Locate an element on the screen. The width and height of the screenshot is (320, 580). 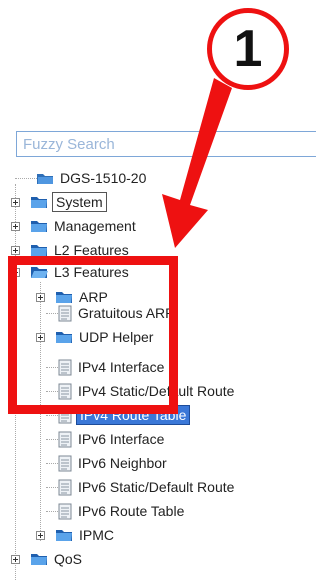
callout-number-badge: 1 is located at coordinates (248, 49).